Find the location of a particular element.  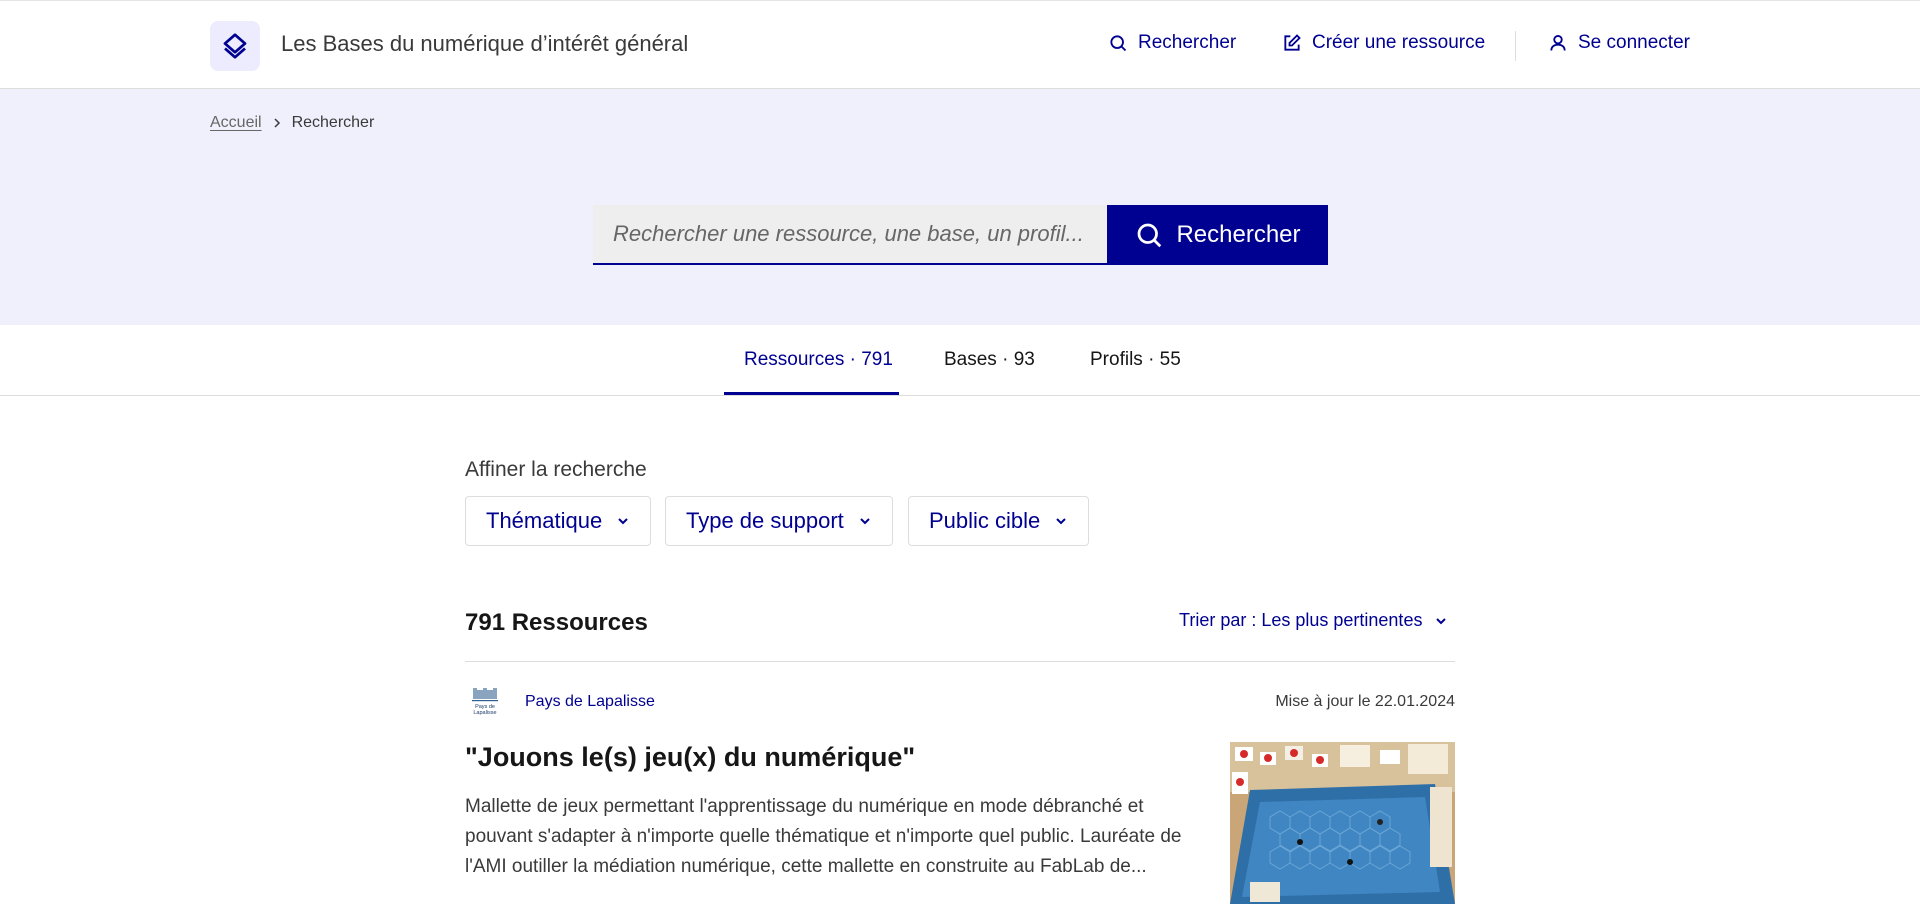

site-title: Les Bases du numérique d’intérêt général is located at coordinates (484, 44).